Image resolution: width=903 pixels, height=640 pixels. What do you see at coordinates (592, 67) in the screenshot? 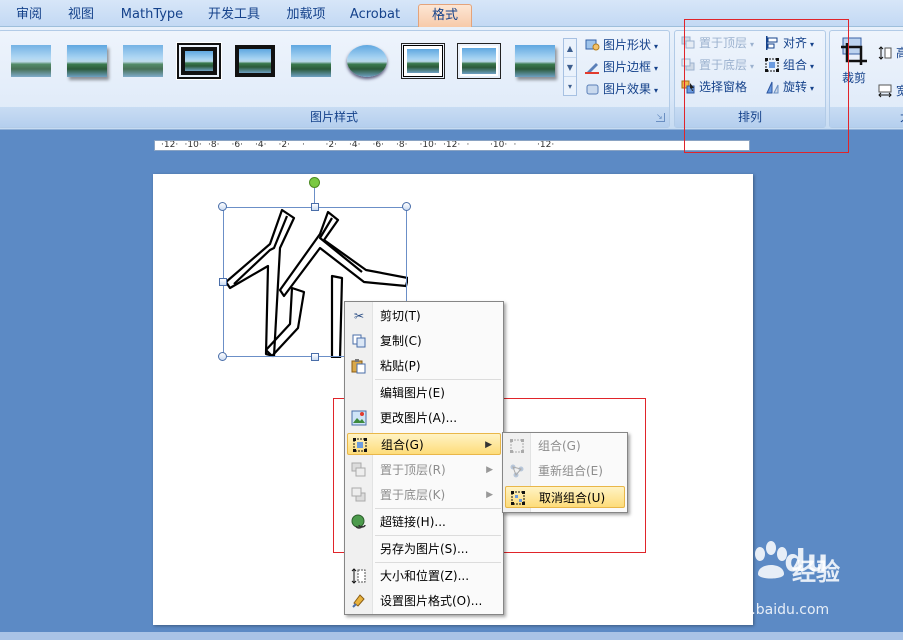
I see `picture-border-icon` at bounding box center [592, 67].